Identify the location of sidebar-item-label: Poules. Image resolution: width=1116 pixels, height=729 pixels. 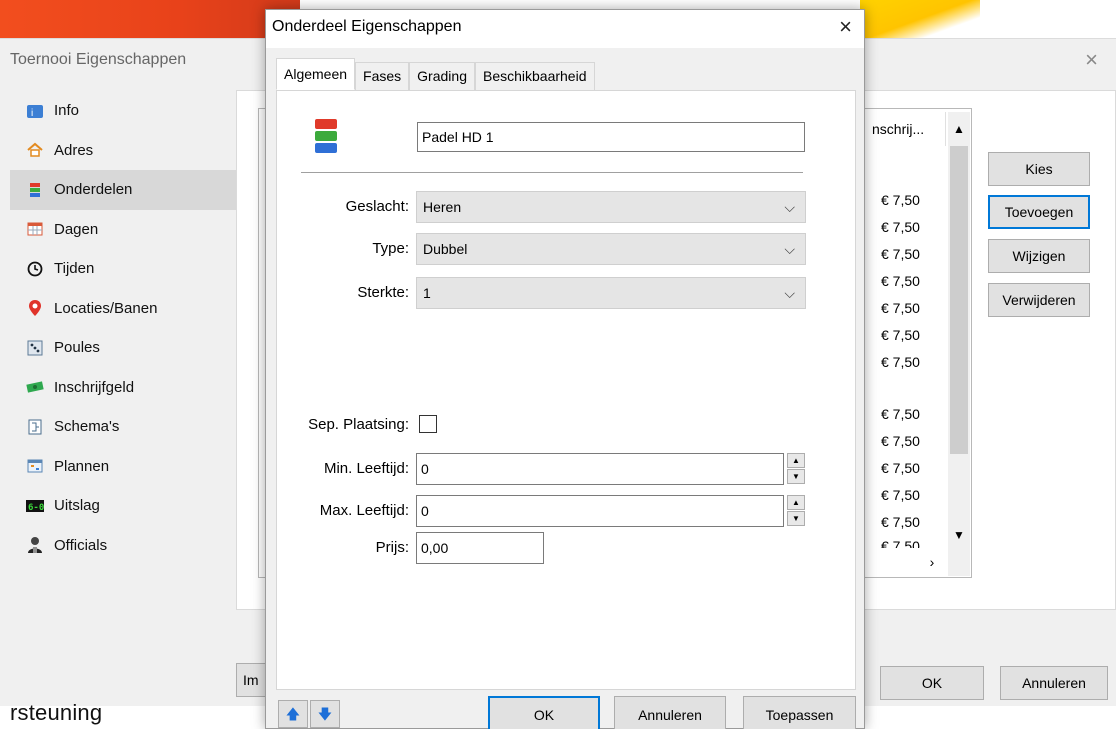
(77, 348).